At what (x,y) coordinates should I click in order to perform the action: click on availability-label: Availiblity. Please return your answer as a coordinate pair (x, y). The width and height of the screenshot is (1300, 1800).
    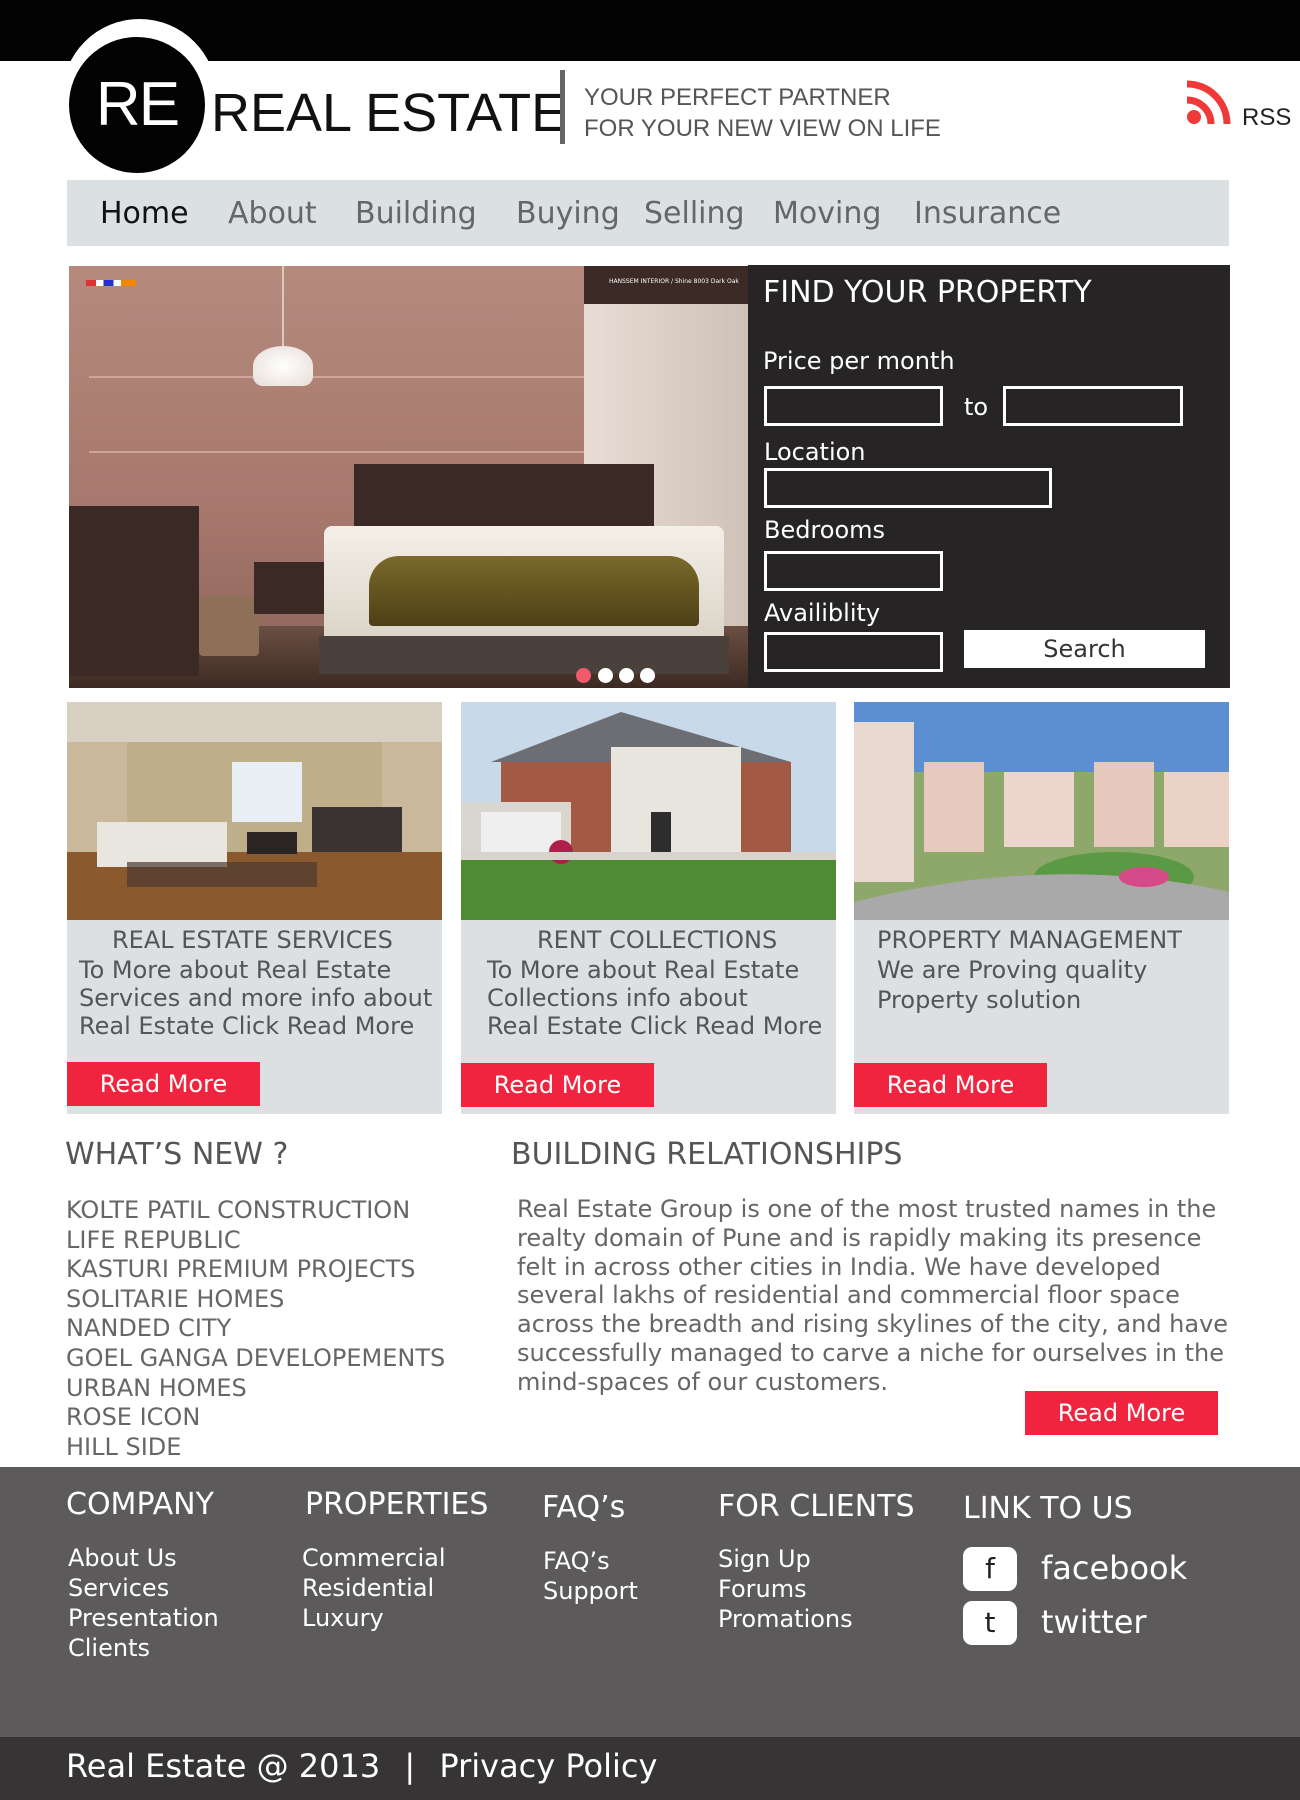
    Looking at the image, I should click on (822, 613).